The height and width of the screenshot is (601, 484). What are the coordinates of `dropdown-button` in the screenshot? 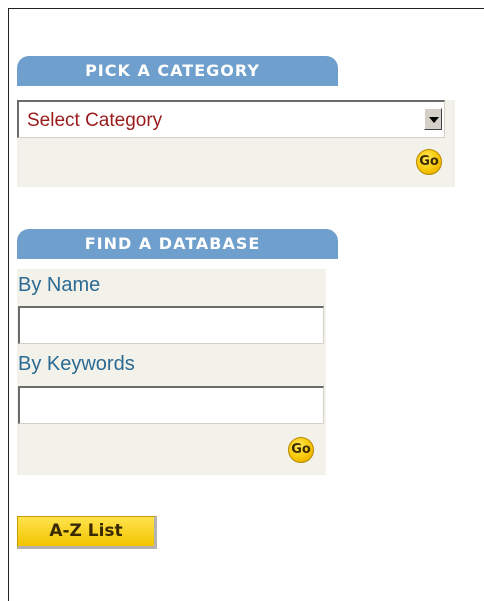 It's located at (433, 119).